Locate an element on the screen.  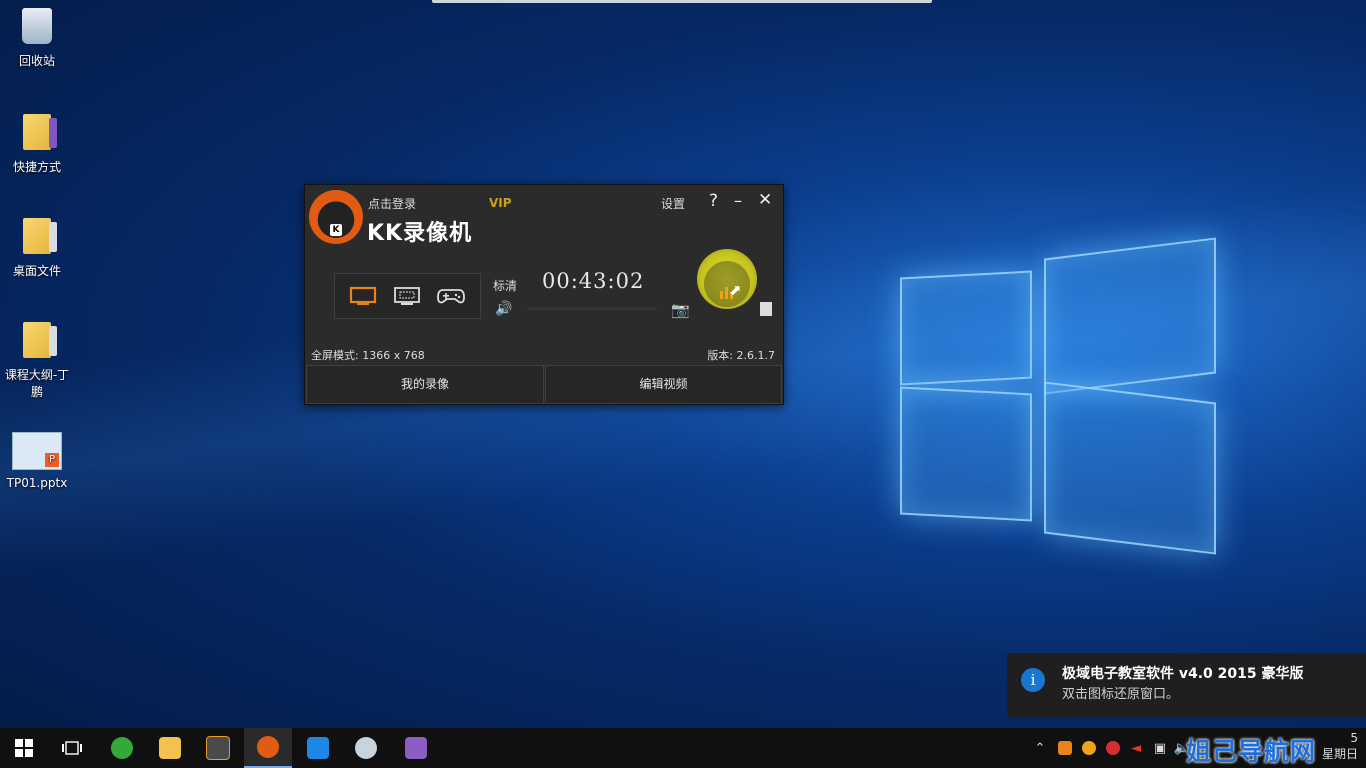
taskbar-app-browser is located at coordinates (122, 748).